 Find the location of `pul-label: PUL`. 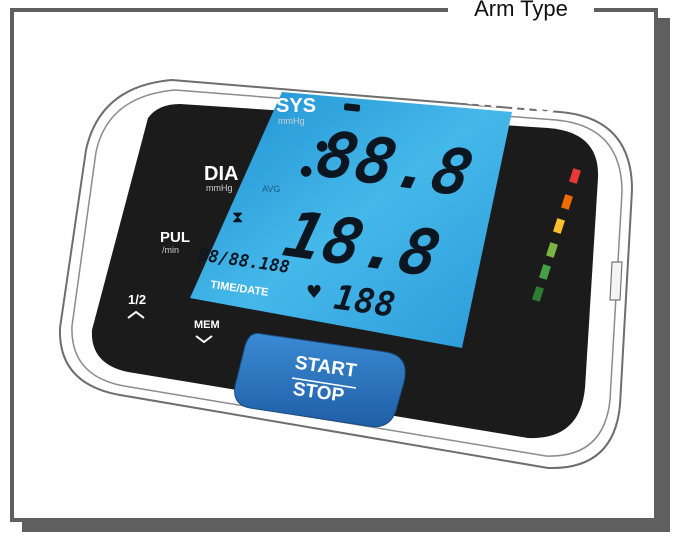

pul-label: PUL is located at coordinates (175, 237).